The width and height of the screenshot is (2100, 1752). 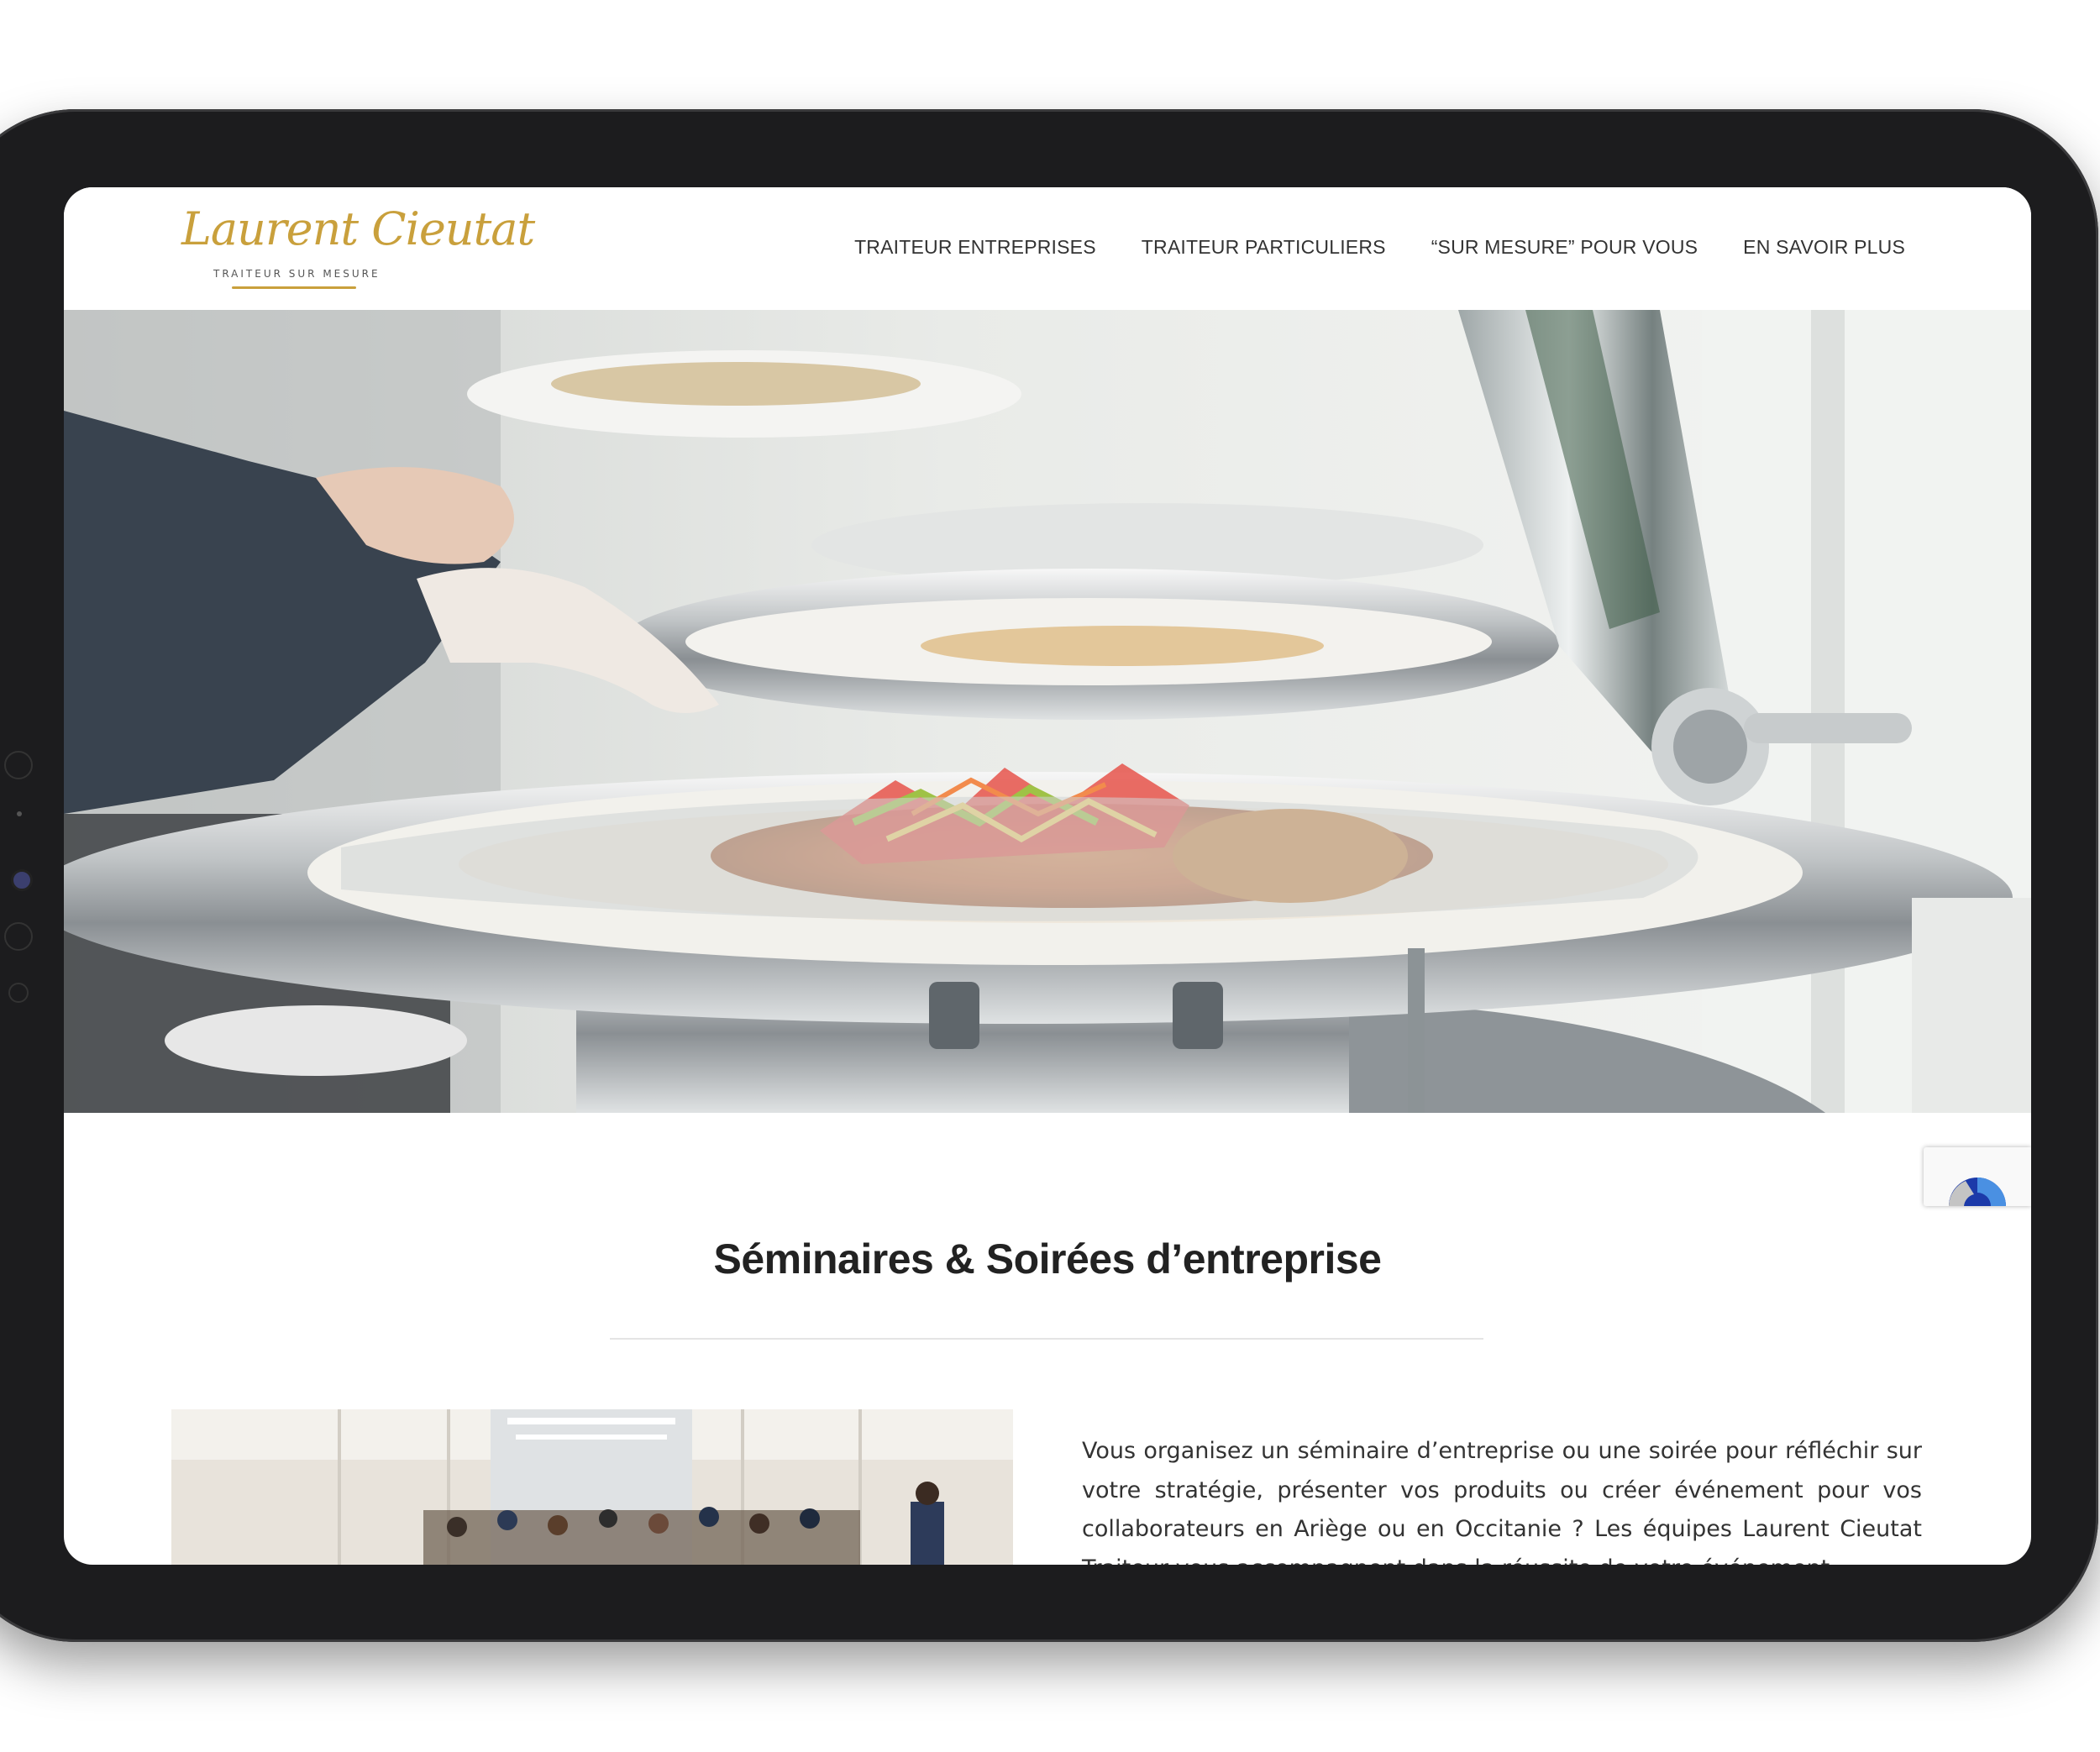 What do you see at coordinates (19, 813) in the screenshot?
I see `sensor-dot` at bounding box center [19, 813].